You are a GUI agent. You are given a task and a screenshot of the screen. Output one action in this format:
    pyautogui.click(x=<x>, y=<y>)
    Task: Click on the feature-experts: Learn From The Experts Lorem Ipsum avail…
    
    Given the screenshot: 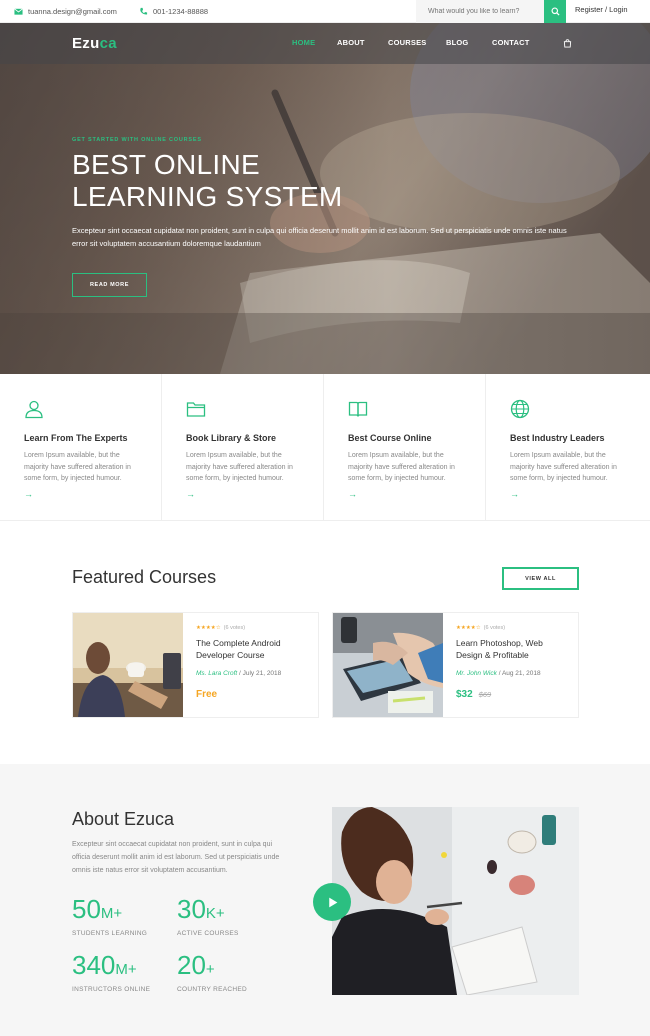 What is the action you would take?
    pyautogui.click(x=81, y=447)
    